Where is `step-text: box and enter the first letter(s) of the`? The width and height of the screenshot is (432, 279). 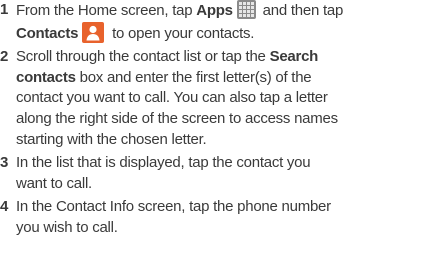 step-text: box and enter the first letter(s) of the is located at coordinates (193, 77).